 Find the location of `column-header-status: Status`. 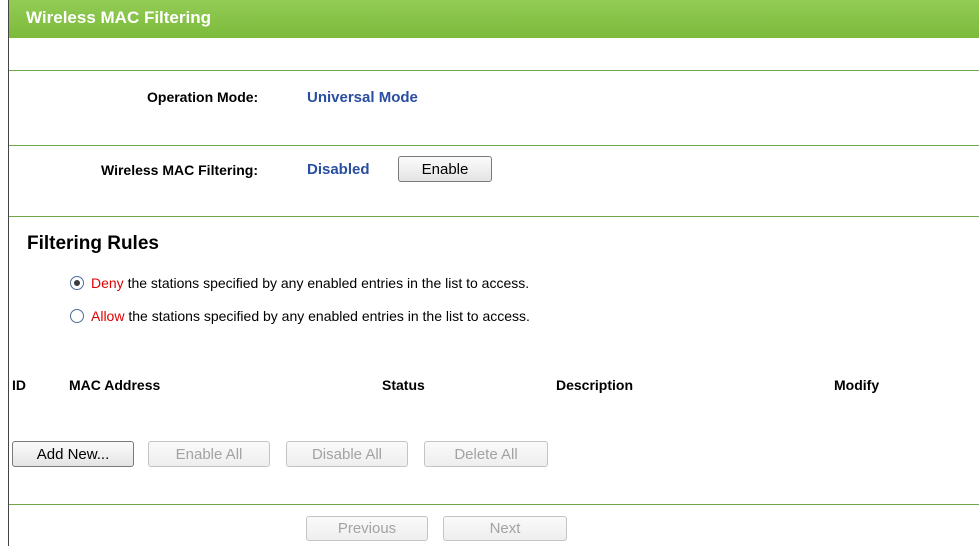

column-header-status: Status is located at coordinates (403, 385).